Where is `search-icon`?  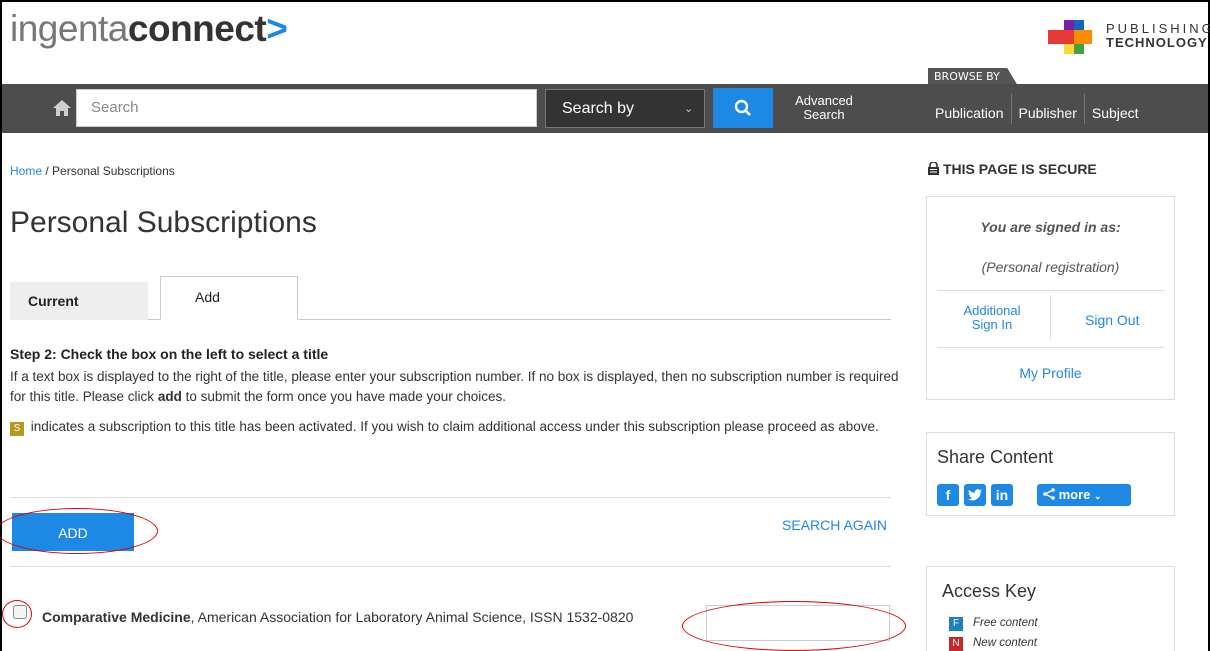 search-icon is located at coordinates (742, 107).